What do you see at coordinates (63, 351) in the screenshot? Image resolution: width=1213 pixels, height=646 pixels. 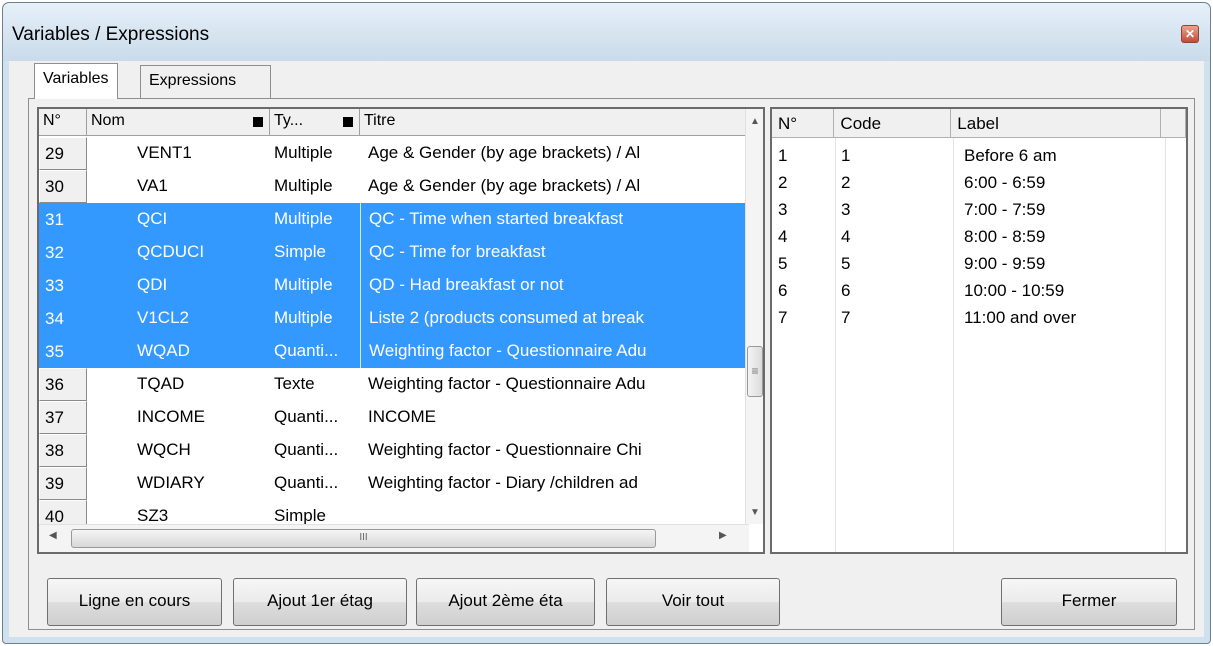 I see `row-number-cell: 35` at bounding box center [63, 351].